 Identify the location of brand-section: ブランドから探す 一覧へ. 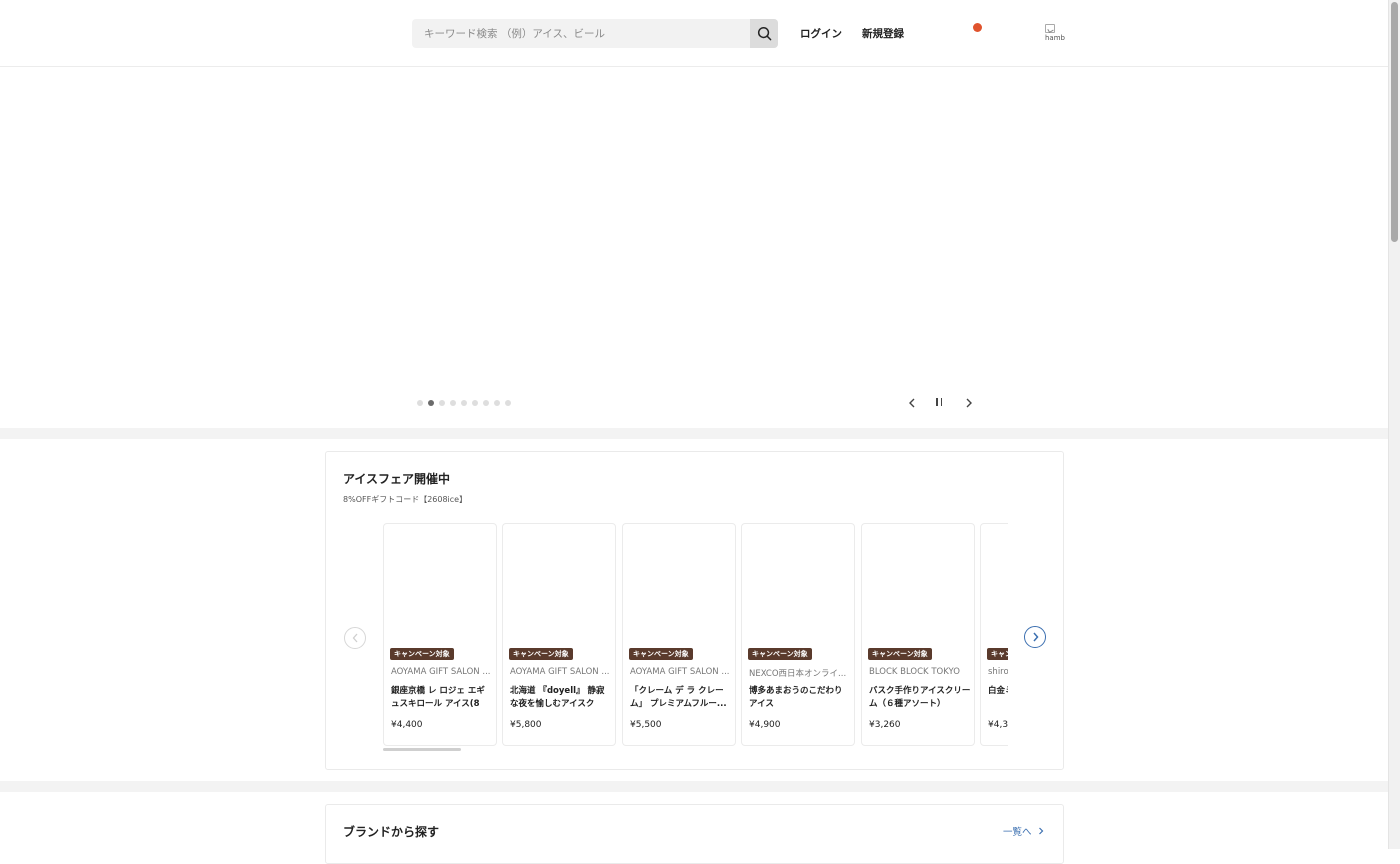
(694, 834).